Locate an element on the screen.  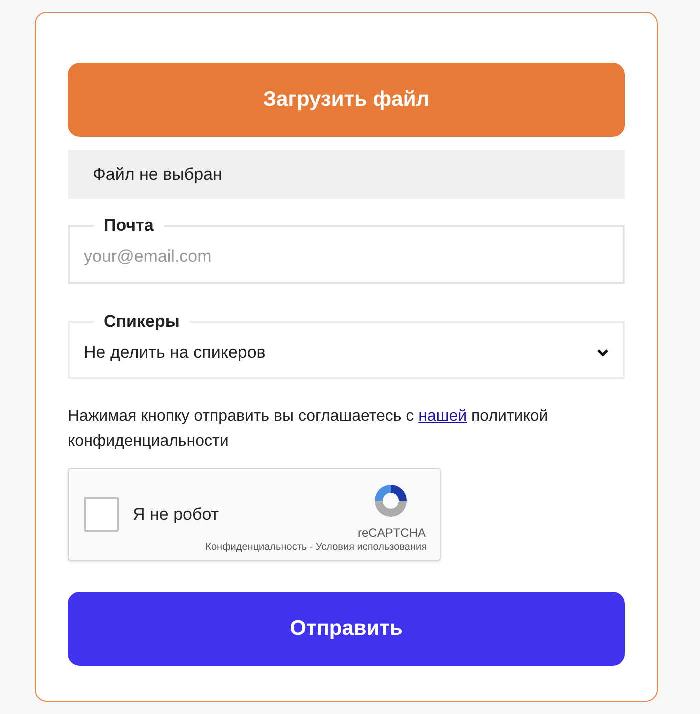
submit-button: Отправить is located at coordinates (346, 629).